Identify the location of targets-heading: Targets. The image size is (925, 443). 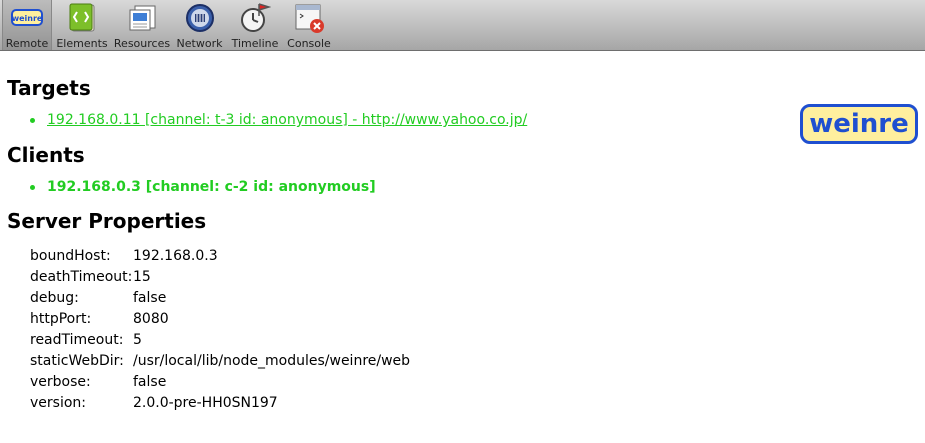
(49, 88).